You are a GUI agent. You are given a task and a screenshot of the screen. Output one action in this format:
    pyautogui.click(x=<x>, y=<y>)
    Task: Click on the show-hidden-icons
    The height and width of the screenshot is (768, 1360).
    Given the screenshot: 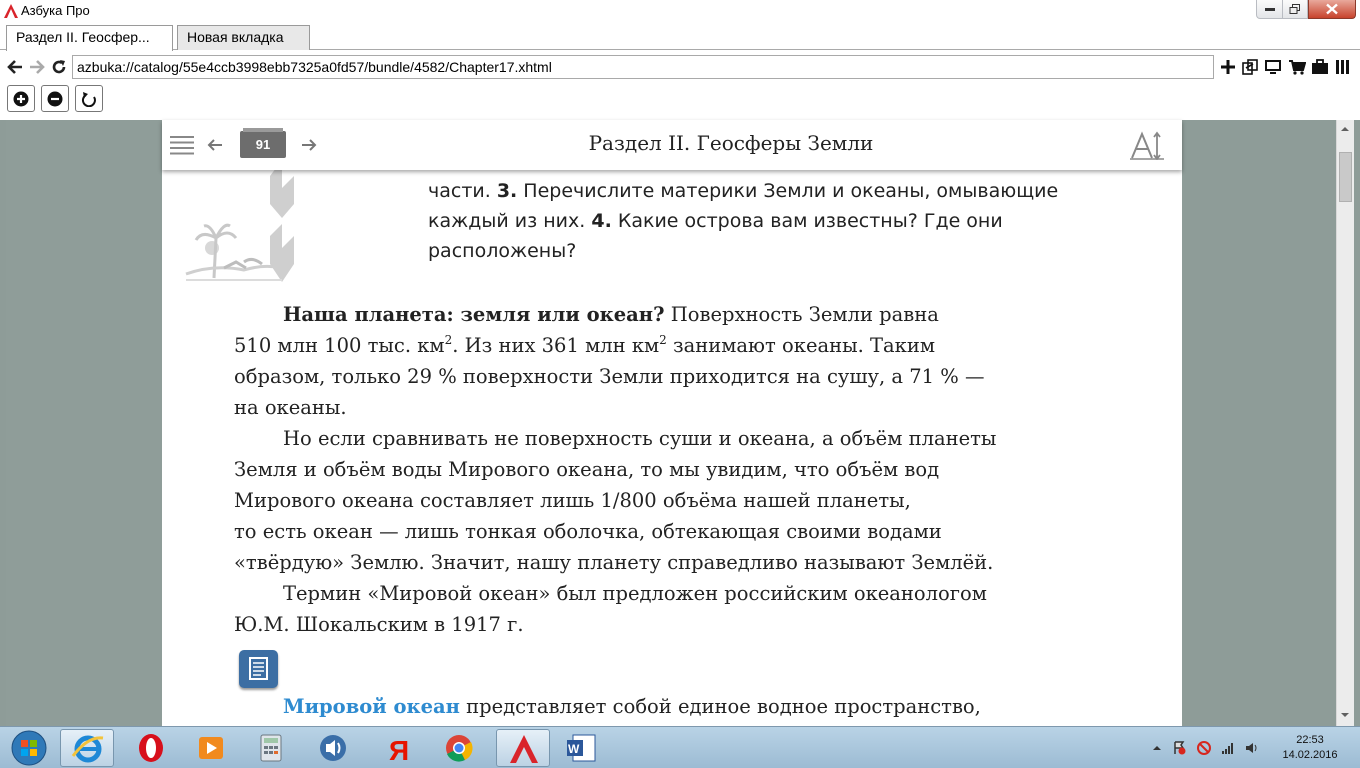 What is the action you would take?
    pyautogui.click(x=1157, y=748)
    